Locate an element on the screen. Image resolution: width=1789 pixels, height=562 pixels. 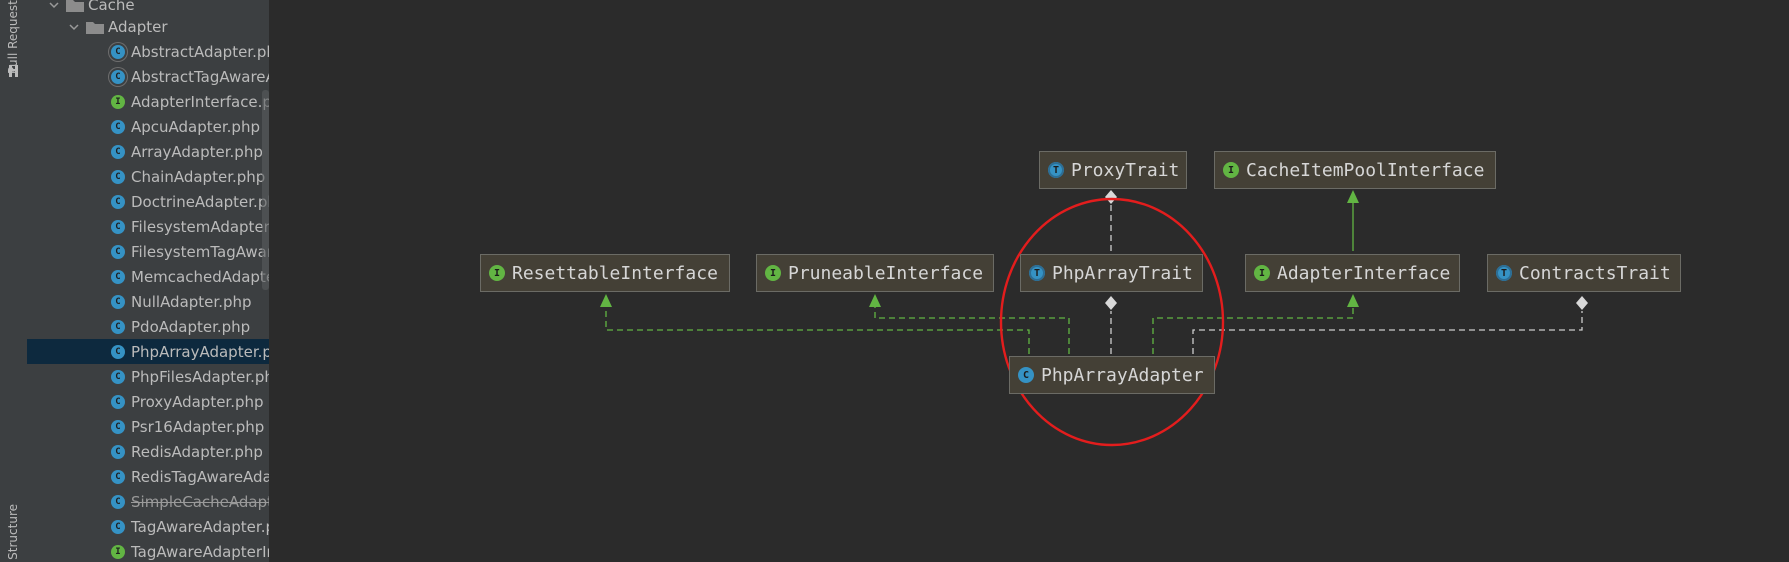
tree-file-psr16adapter: C Psr16Adapter.php is located at coordinates (148, 426).